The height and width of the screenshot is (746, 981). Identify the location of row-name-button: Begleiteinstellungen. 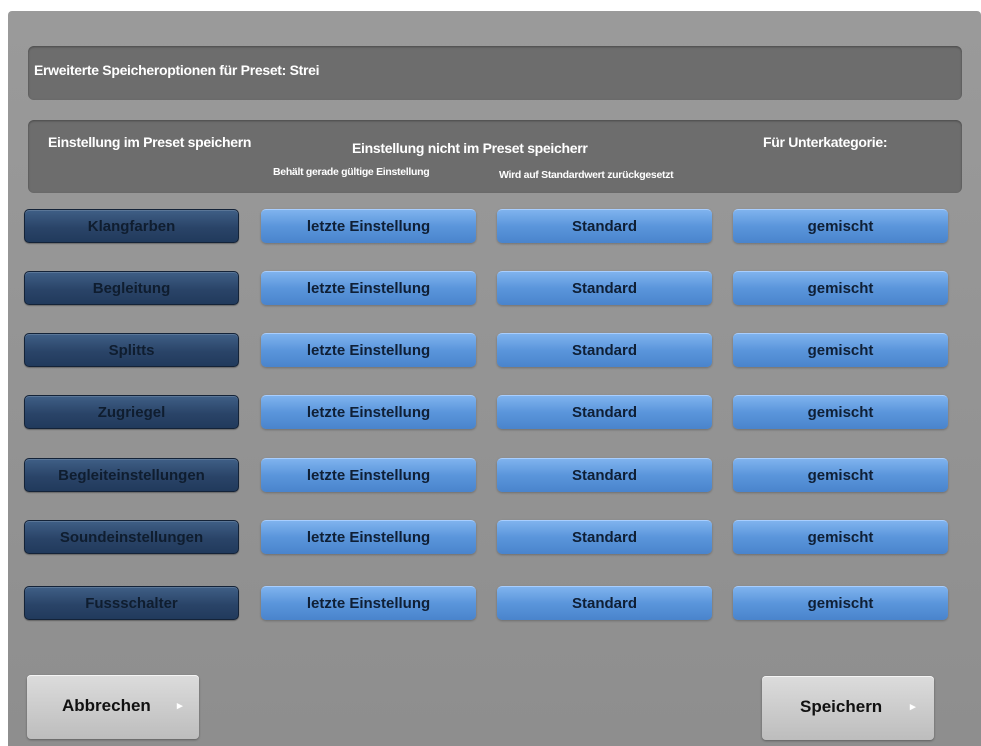
(131, 475).